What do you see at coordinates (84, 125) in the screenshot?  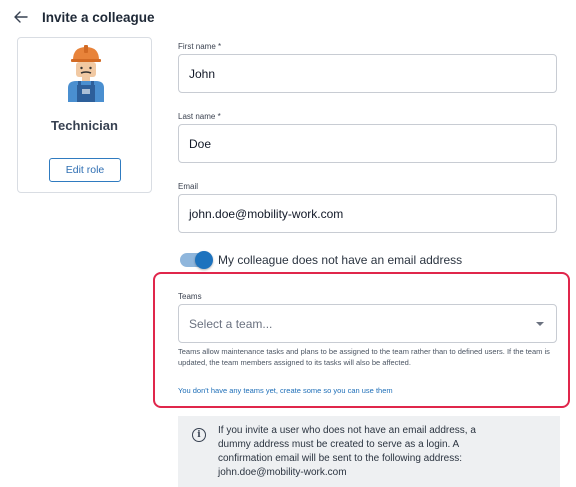 I see `role-name: Technician` at bounding box center [84, 125].